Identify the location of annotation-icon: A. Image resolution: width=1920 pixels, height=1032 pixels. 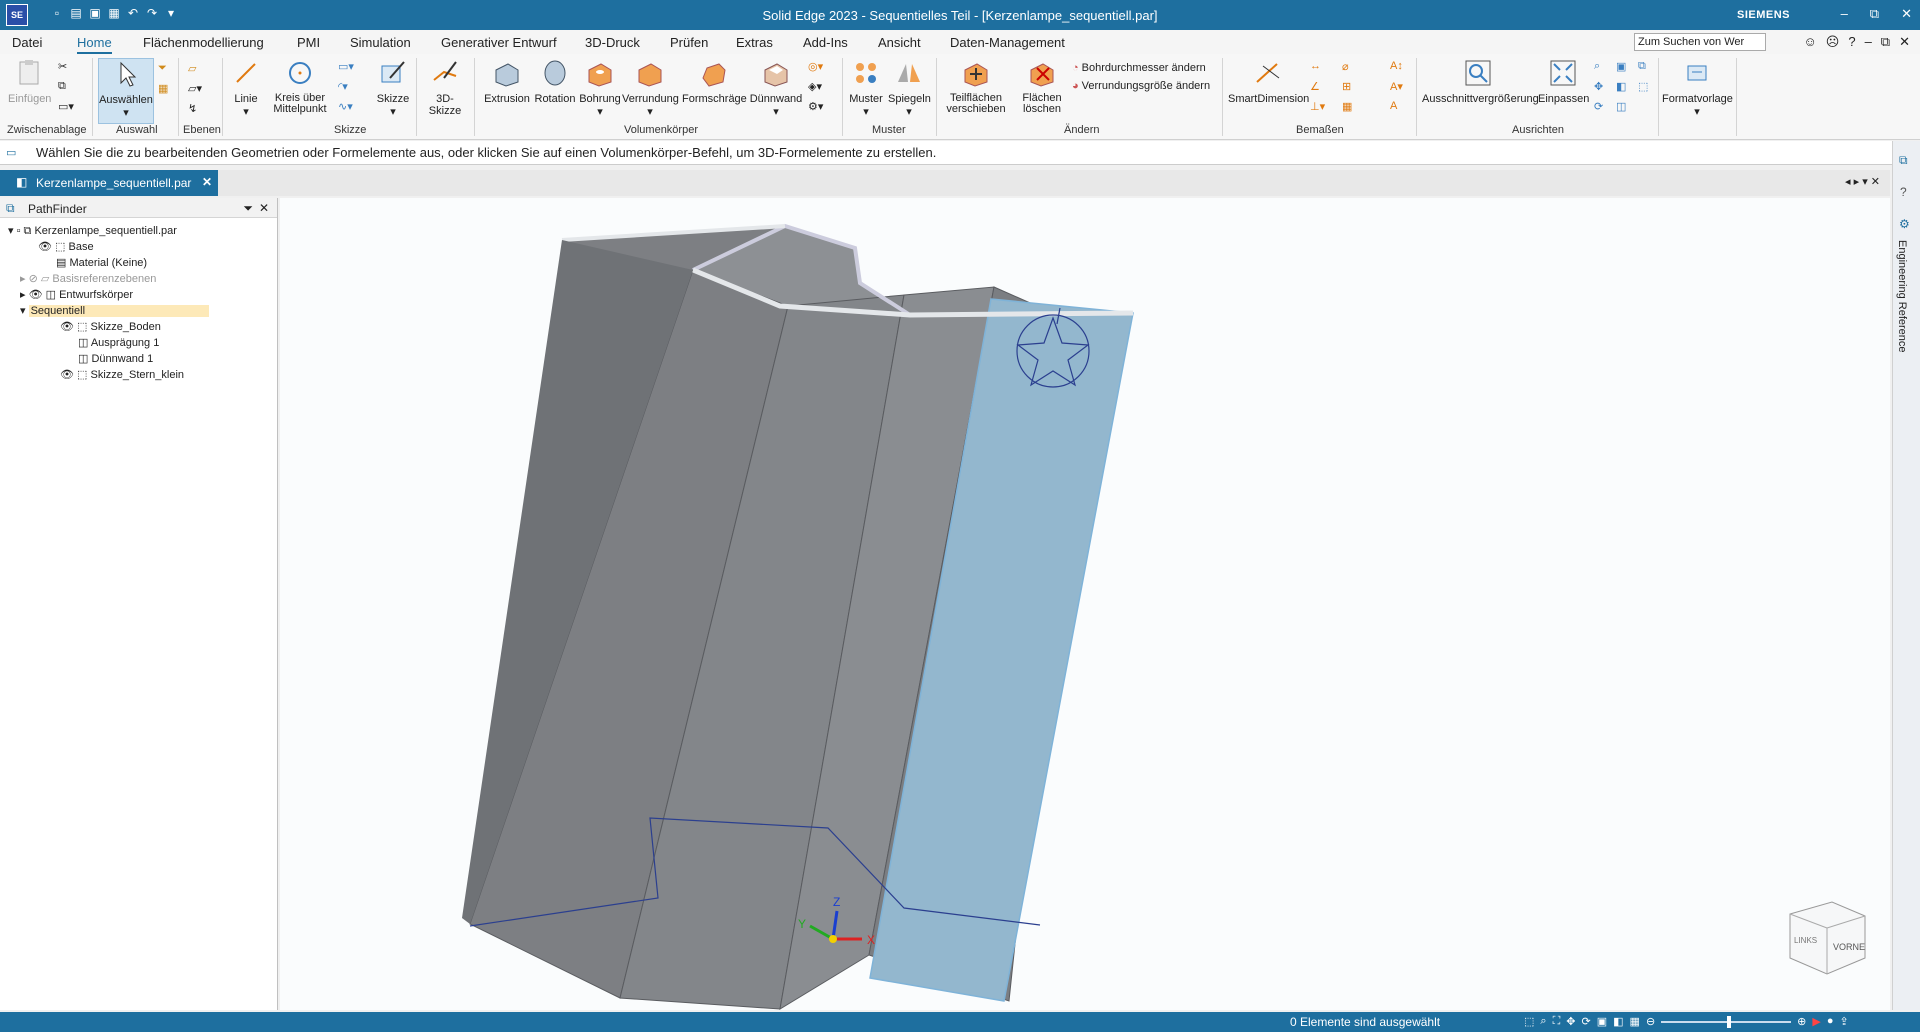
(1393, 106).